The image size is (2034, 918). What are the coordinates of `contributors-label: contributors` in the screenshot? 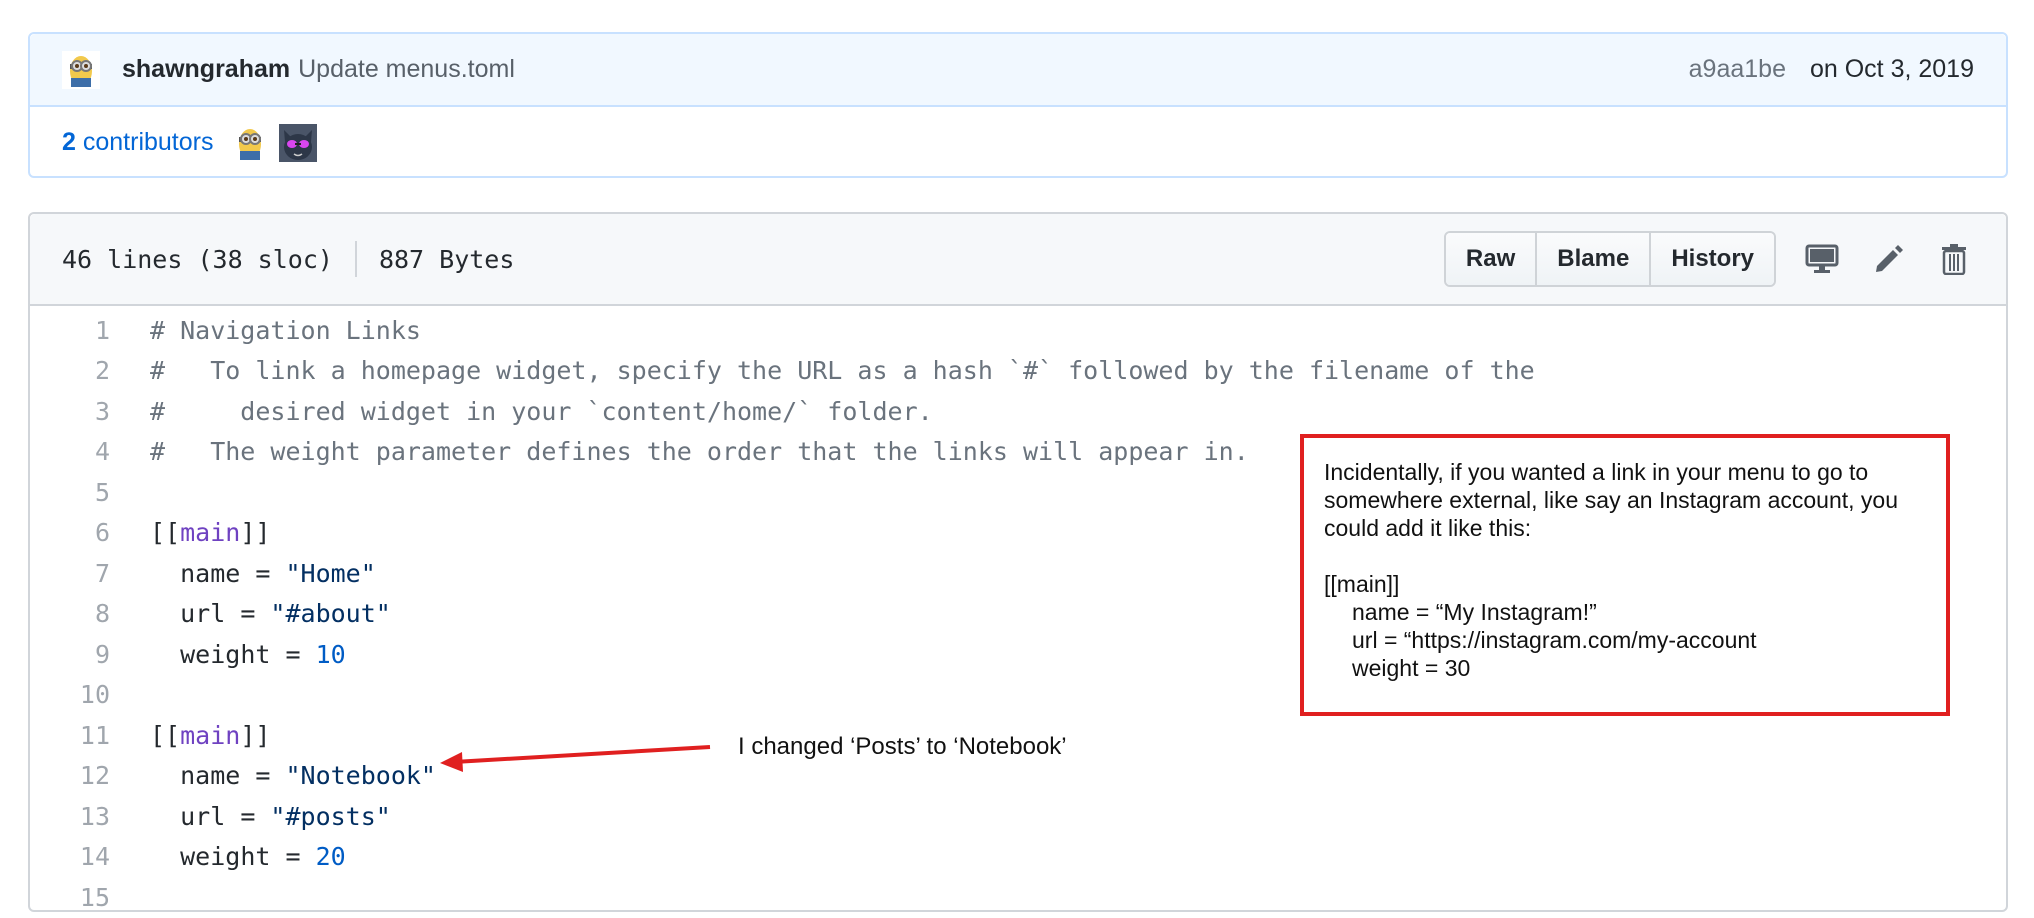 It's located at (148, 142).